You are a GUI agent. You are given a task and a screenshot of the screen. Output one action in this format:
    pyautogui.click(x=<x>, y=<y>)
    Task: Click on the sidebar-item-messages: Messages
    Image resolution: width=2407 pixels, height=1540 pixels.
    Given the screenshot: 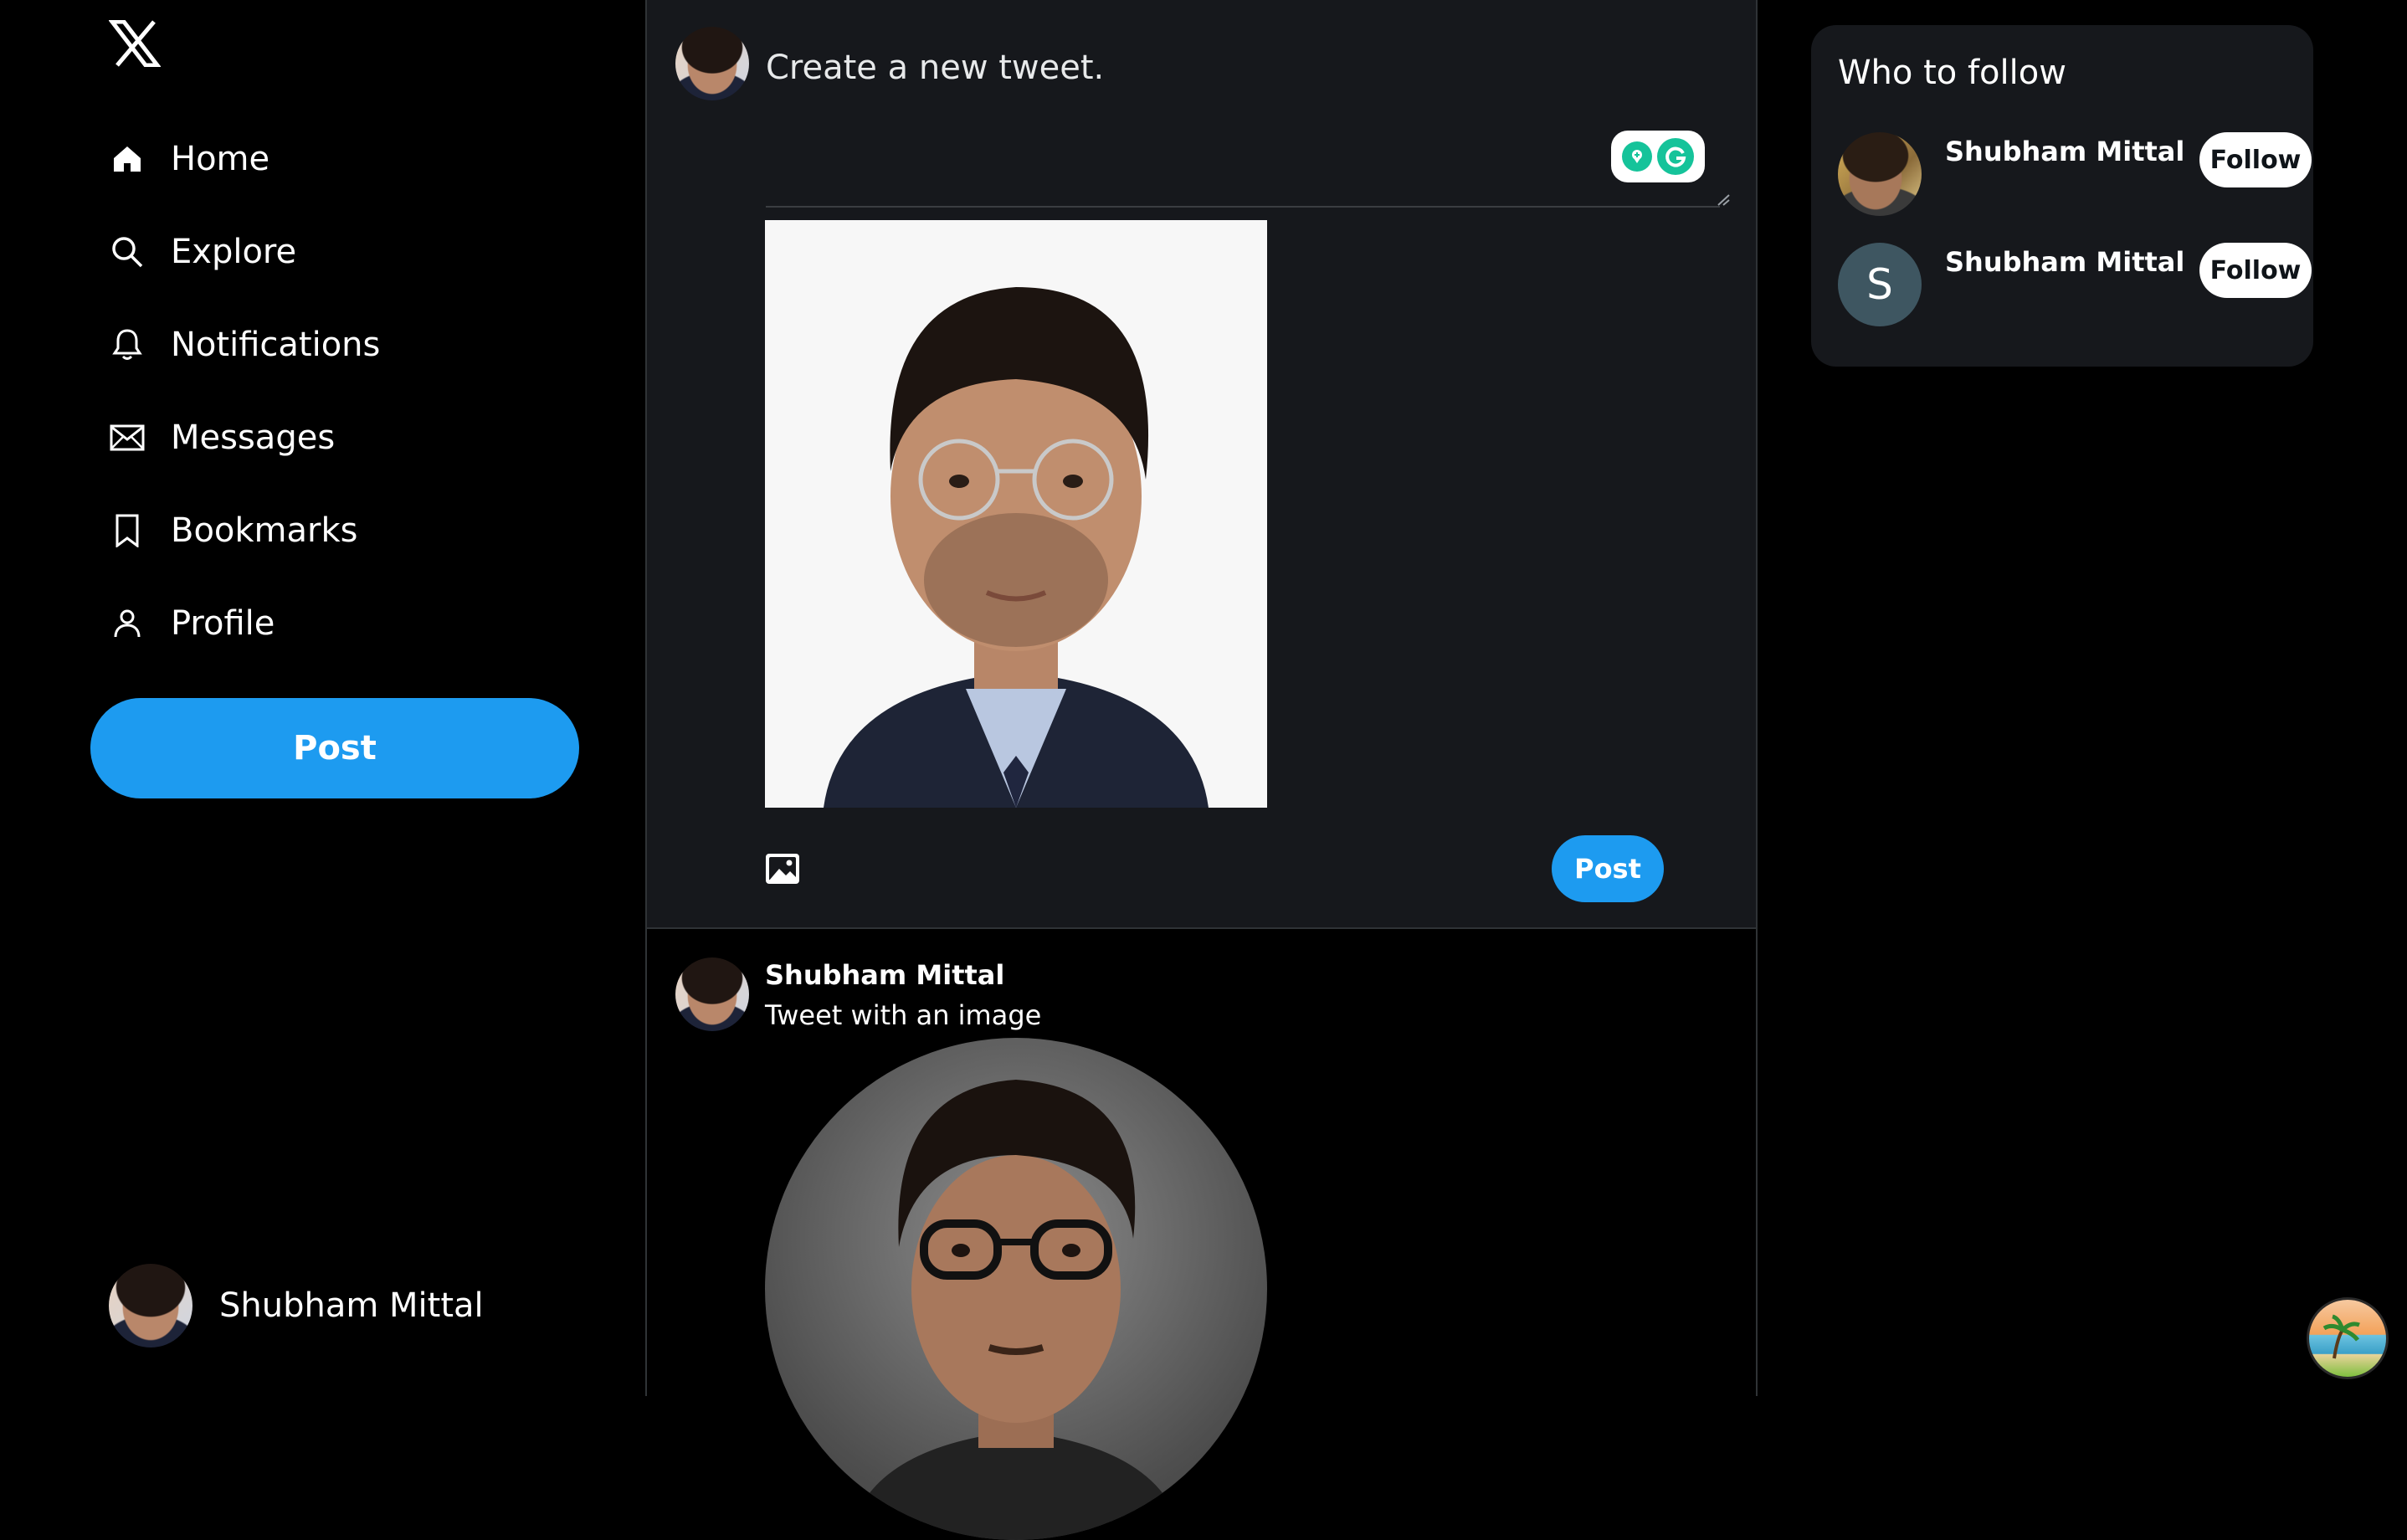 What is the action you would take?
    pyautogui.click(x=222, y=438)
    